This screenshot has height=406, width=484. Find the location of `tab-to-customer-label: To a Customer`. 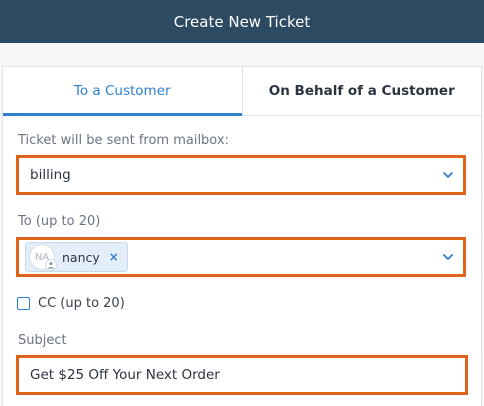

tab-to-customer-label: To a Customer is located at coordinates (122, 91).